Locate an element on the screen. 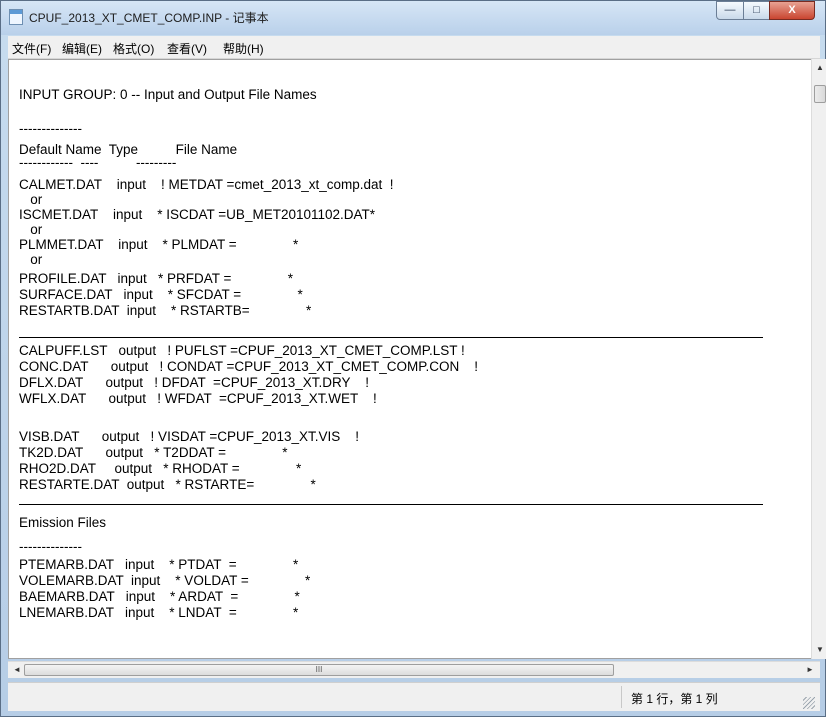 The image size is (826, 717). scroll-right-arrow-icon: ► is located at coordinates (810, 669).